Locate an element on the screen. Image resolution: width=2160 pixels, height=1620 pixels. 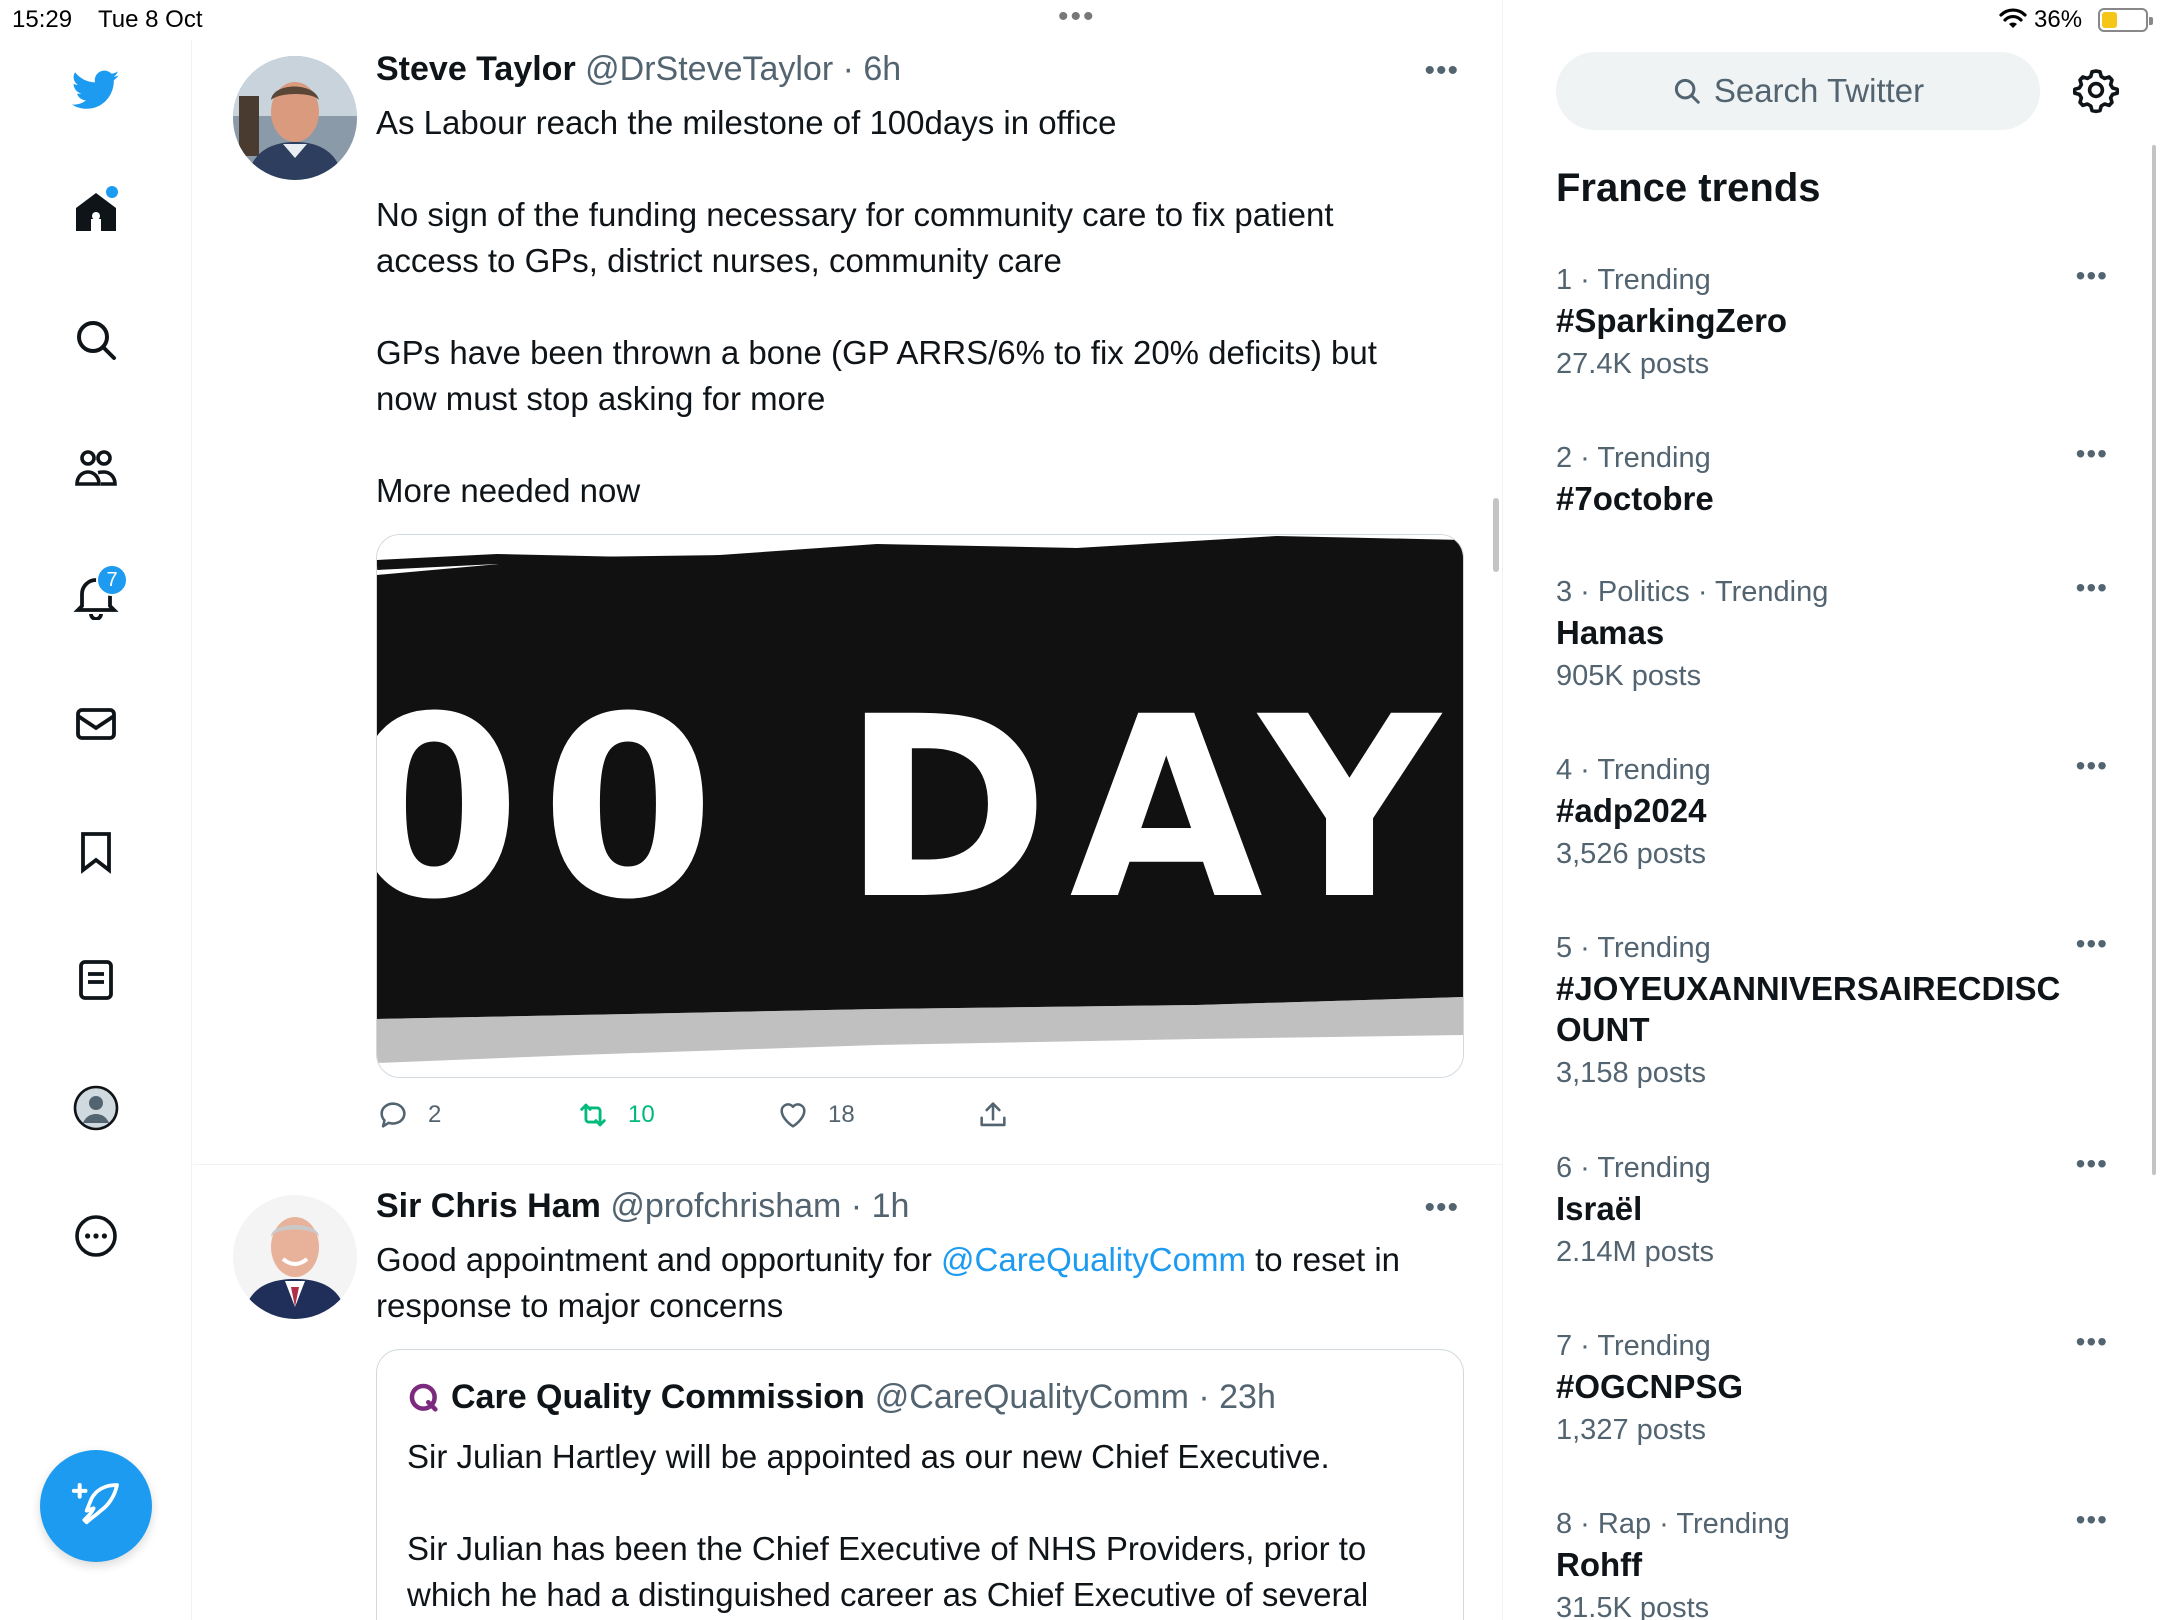
notifications-badge: 7 is located at coordinates (112, 580).